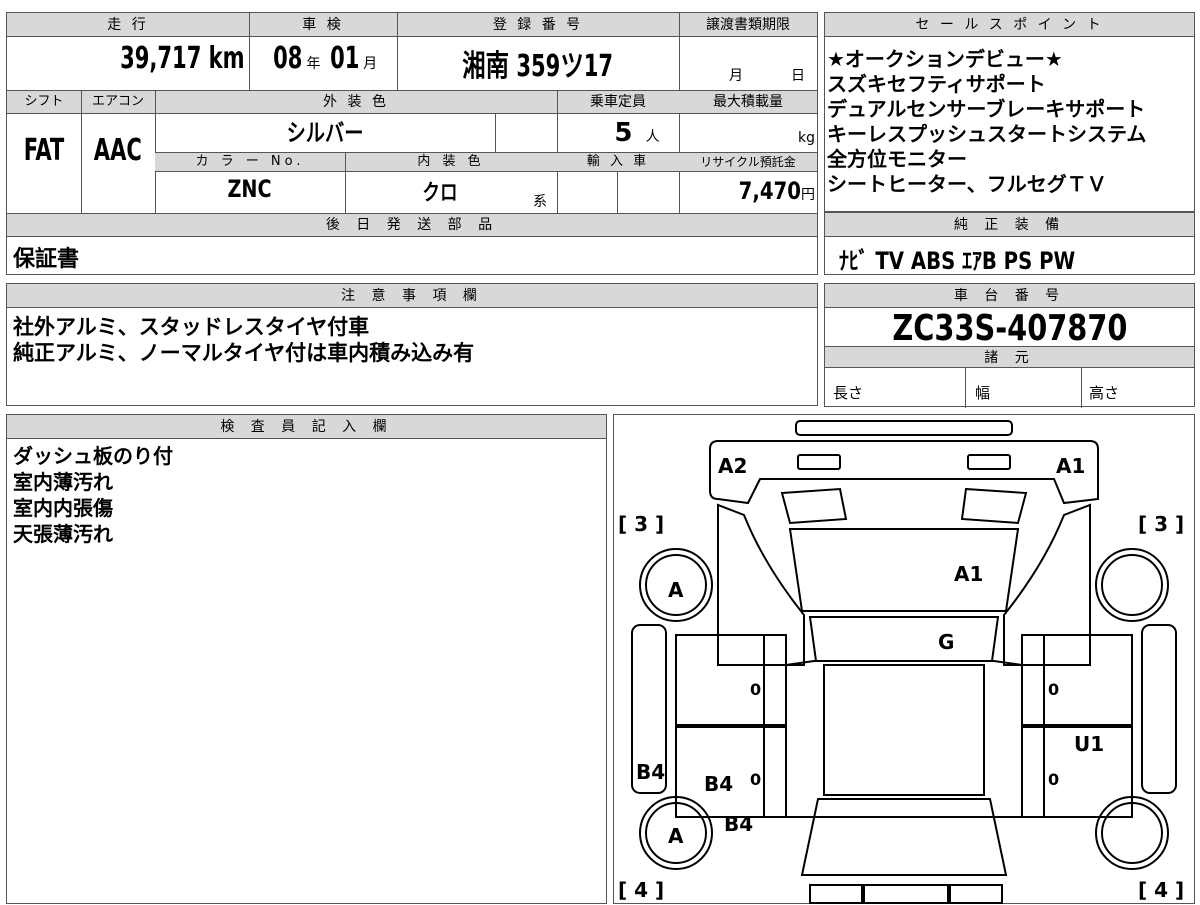 This screenshot has height=905, width=1200. I want to click on chassis-panel: 車 台 番 号 ZC33S-407870 諸 元 長さ 幅 高さ, so click(1009, 345).